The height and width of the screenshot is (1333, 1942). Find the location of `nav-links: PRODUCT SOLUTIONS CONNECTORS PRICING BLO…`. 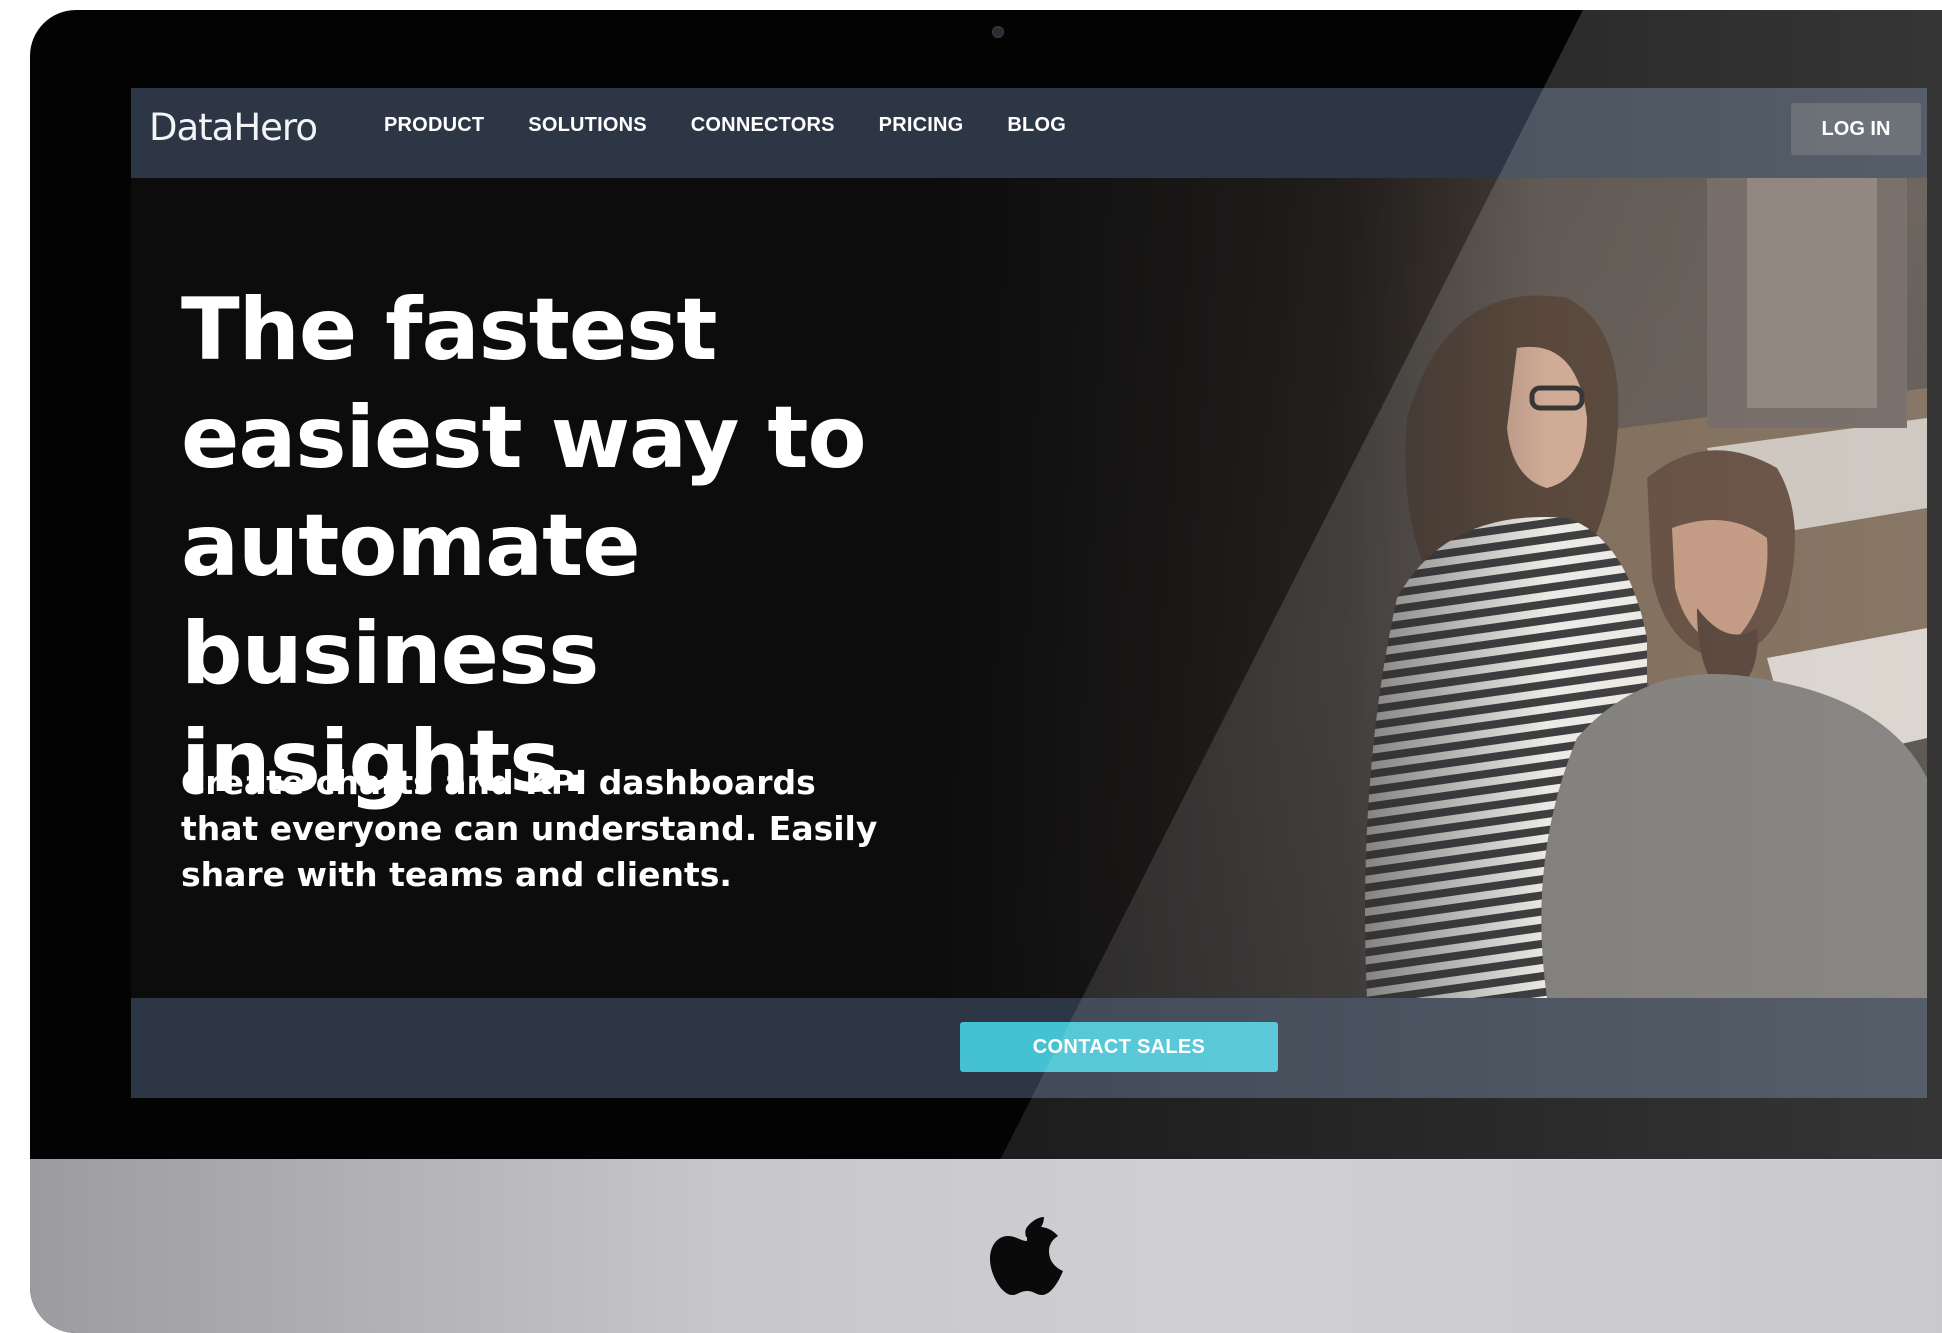

nav-links: PRODUCT SOLUTIONS CONNECTORS PRICING BLO… is located at coordinates (747, 125).